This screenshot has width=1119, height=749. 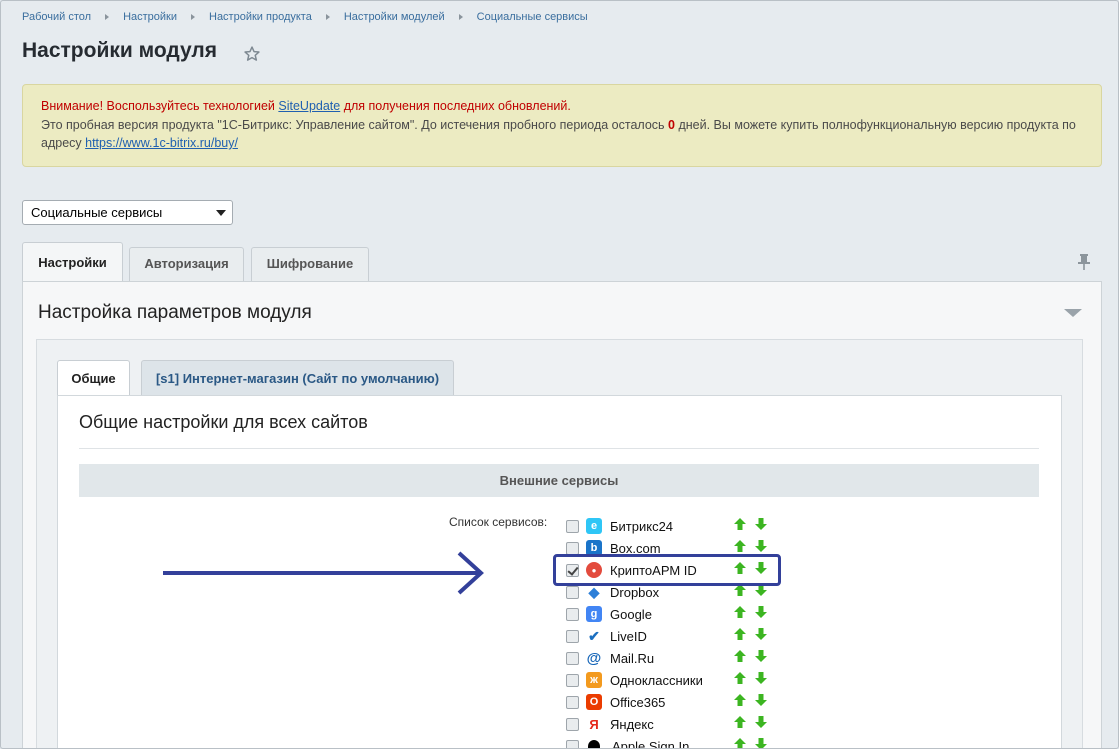 What do you see at coordinates (260, 17) in the screenshot?
I see `breadcrumb-item: Настройки продукта` at bounding box center [260, 17].